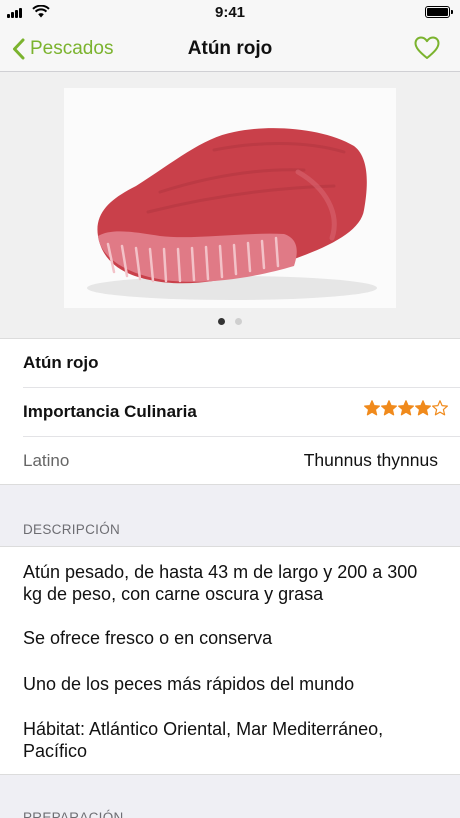  I want to click on status-bar: 9:41, so click(230, 13).